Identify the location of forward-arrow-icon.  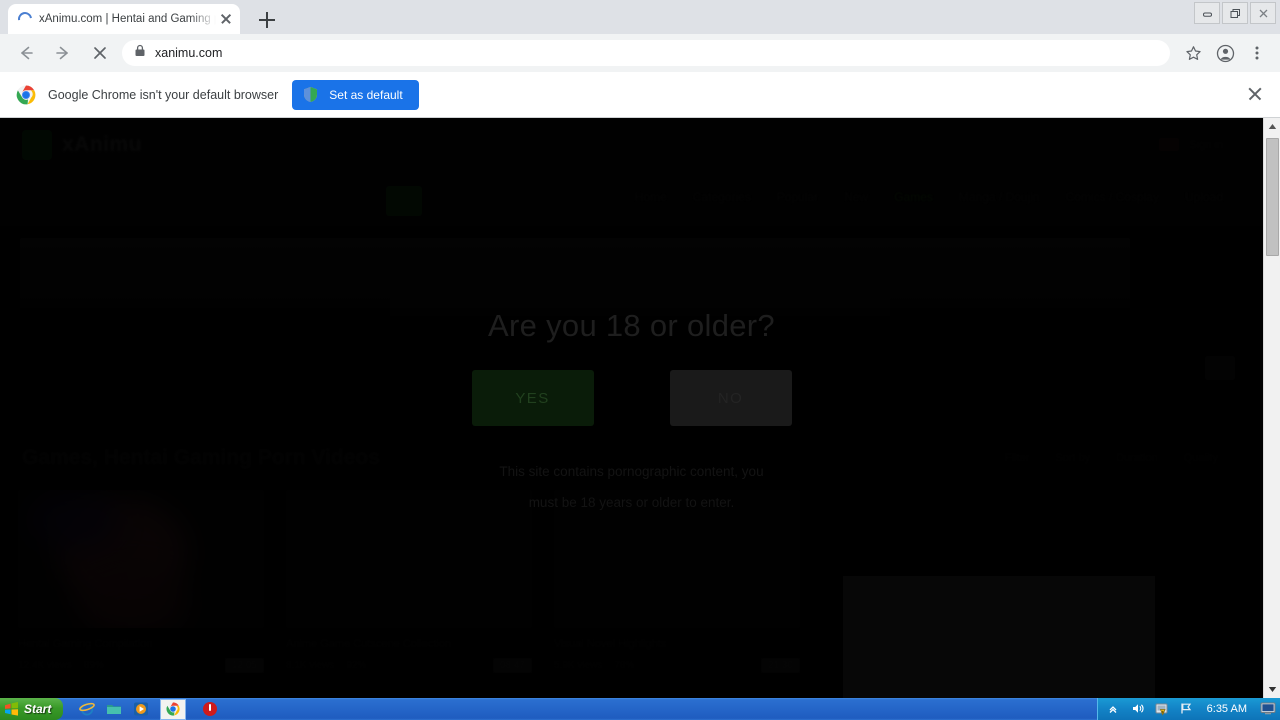
(63, 53).